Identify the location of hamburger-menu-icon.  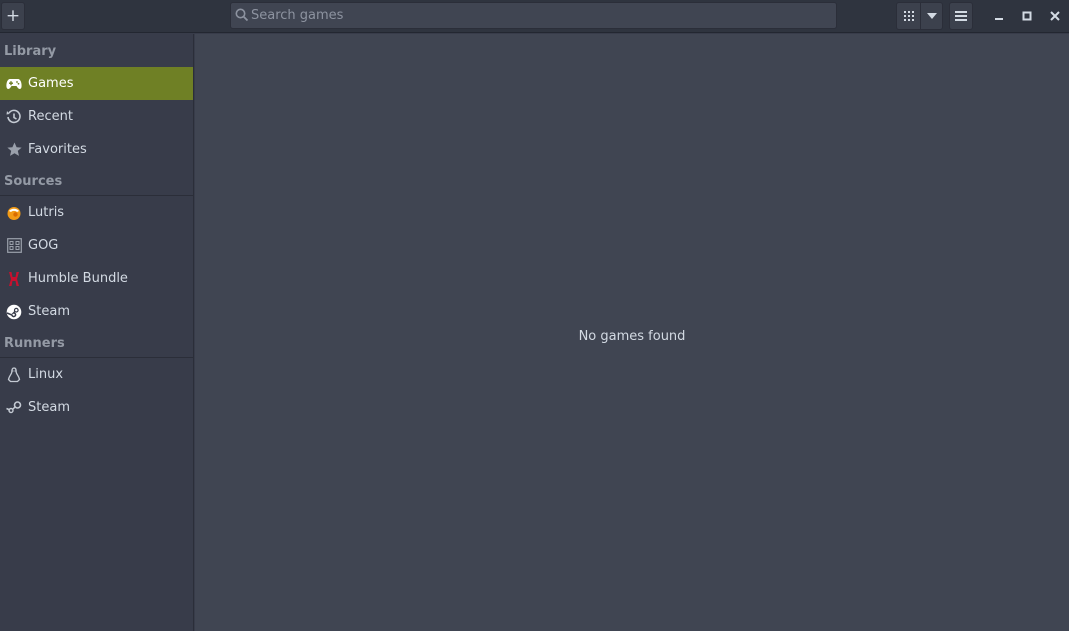
(961, 16).